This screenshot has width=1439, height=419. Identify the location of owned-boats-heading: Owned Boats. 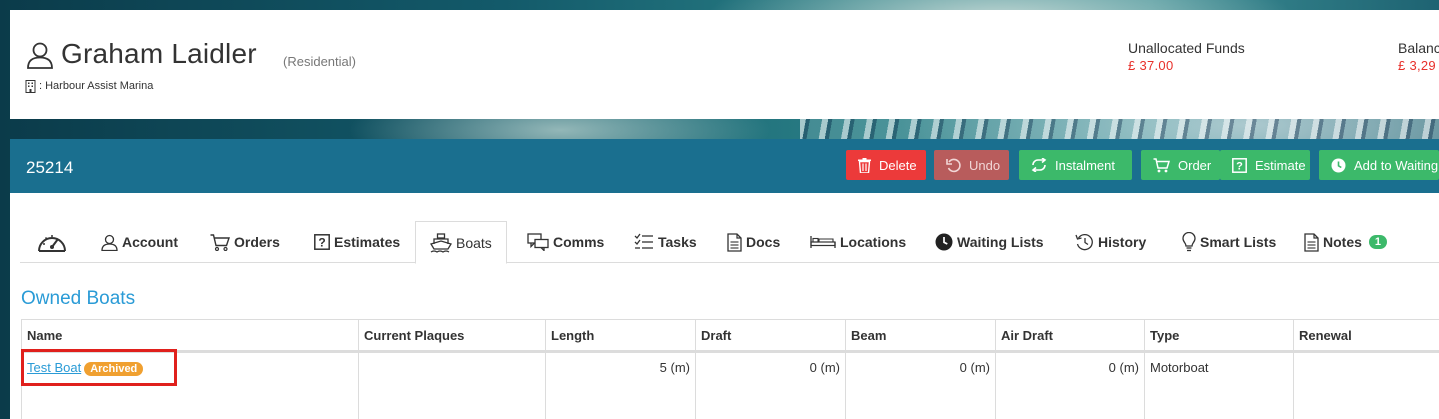
(78, 298).